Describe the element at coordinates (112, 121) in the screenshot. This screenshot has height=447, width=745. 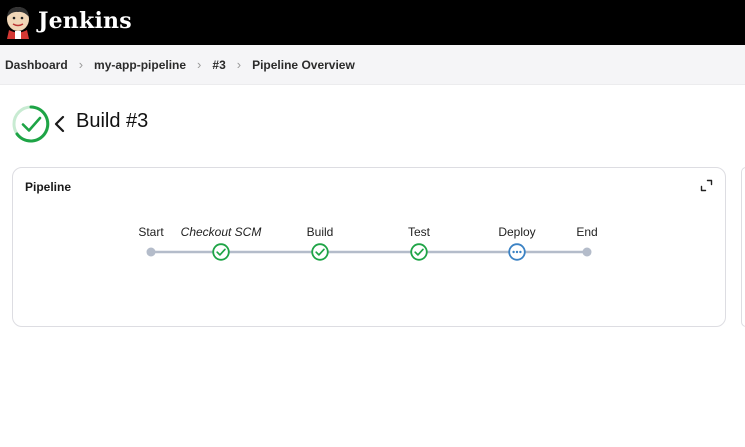
I see `page-title: Build #3` at that location.